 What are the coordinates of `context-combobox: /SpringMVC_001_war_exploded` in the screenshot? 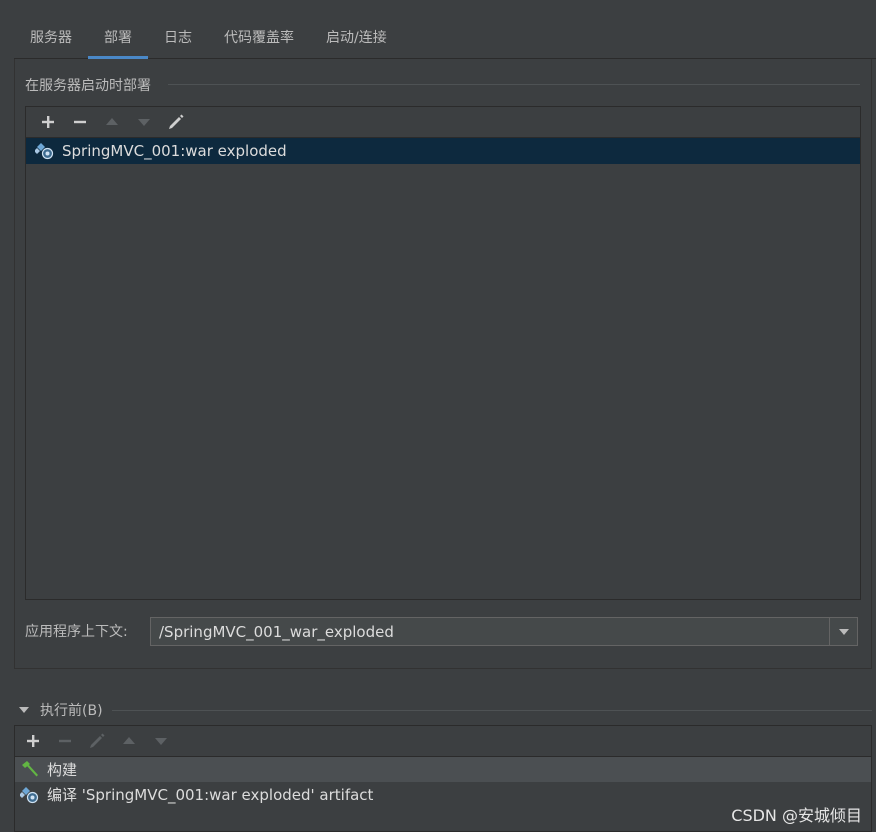 It's located at (504, 631).